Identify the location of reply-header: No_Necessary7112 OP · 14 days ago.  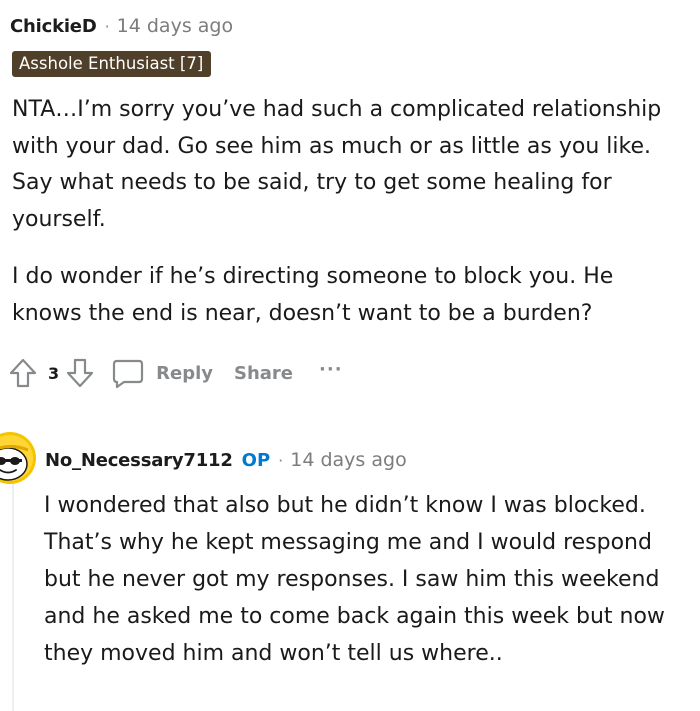
(226, 460).